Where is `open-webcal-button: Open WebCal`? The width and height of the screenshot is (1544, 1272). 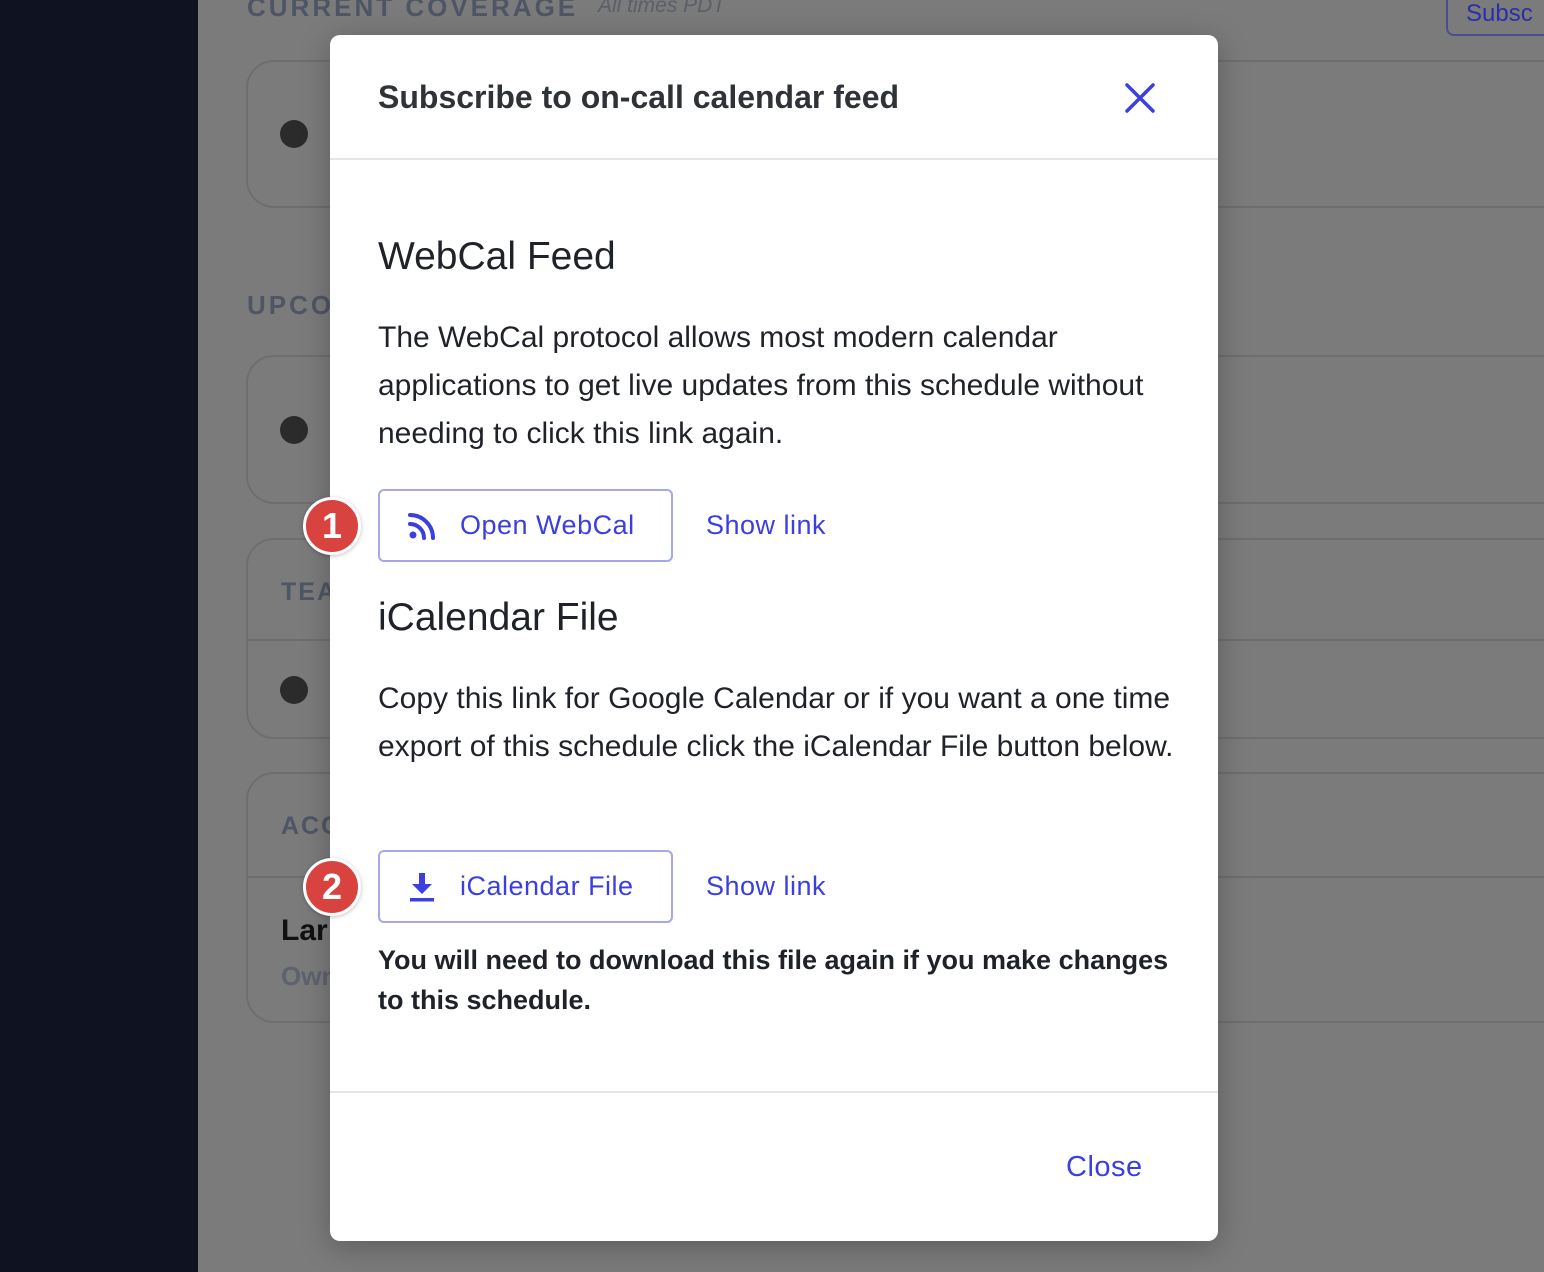
open-webcal-button: Open WebCal is located at coordinates (525, 525).